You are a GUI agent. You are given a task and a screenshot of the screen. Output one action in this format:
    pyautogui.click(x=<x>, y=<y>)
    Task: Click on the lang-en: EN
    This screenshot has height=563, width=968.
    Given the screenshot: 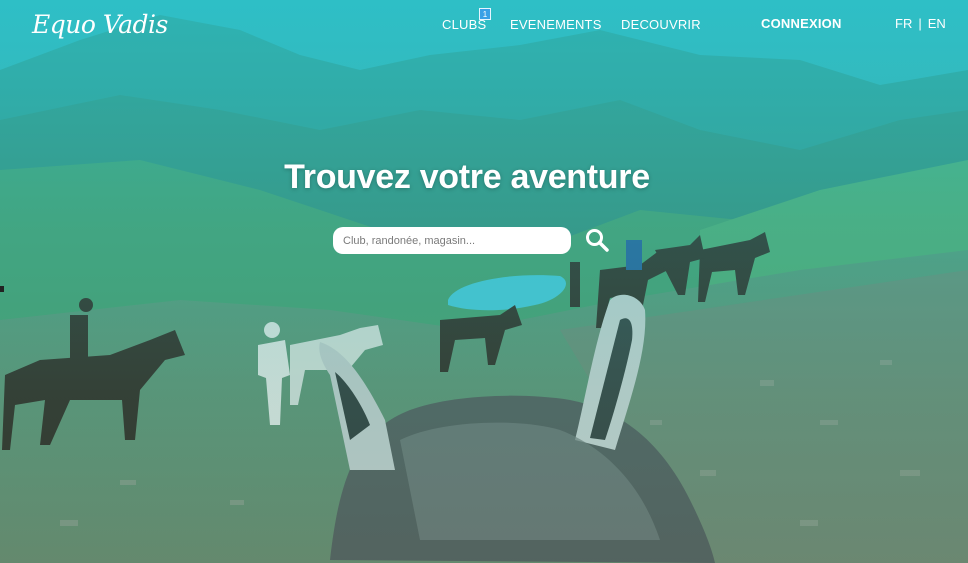 What is the action you would take?
    pyautogui.click(x=937, y=23)
    